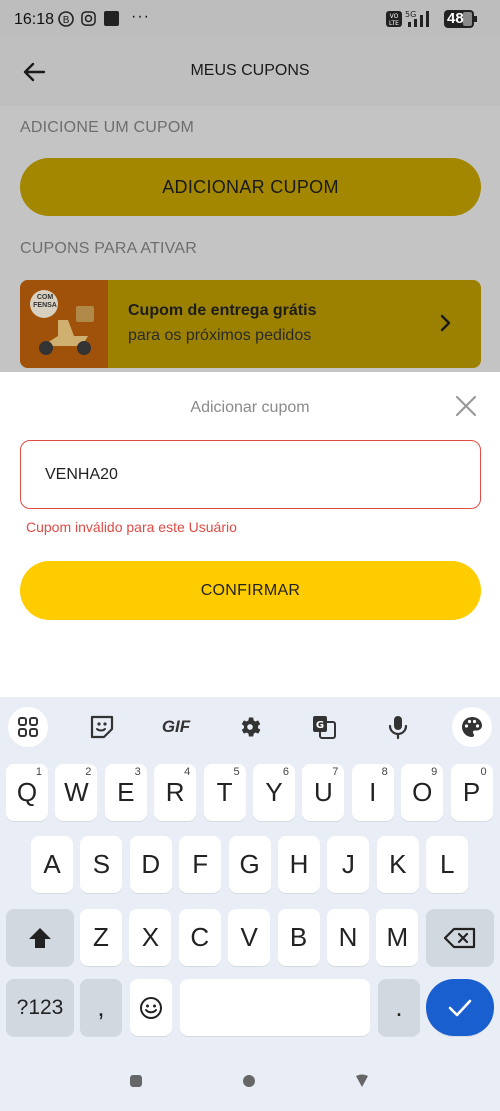  I want to click on key-label: Y, so click(274, 792).